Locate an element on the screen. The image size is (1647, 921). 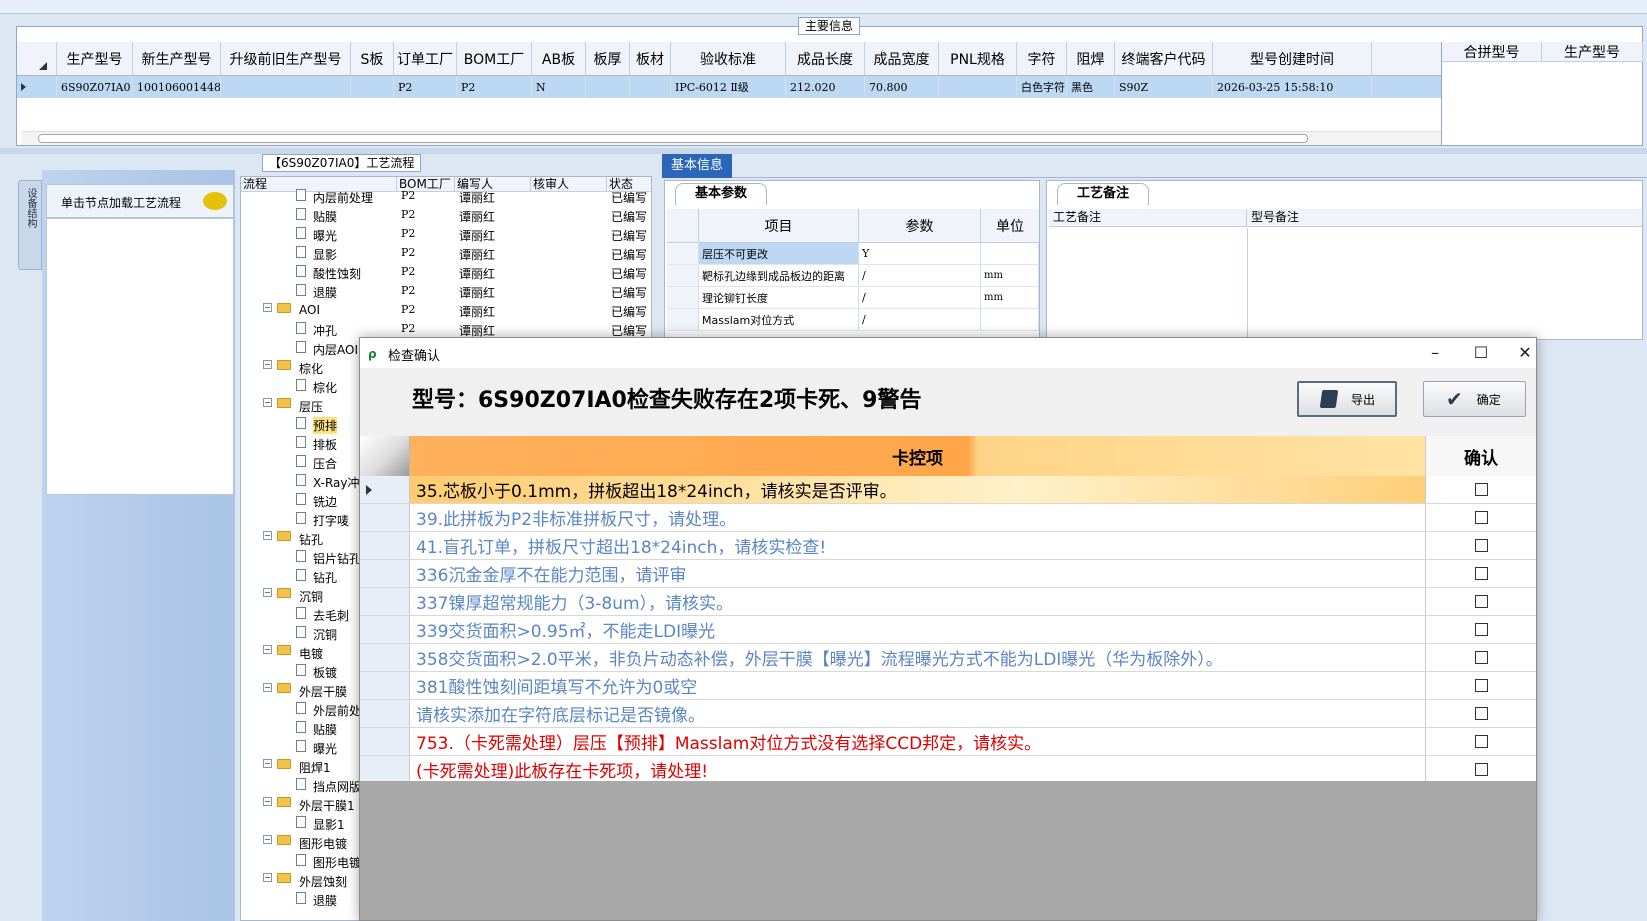
param-value: Y is located at coordinates (920, 253).